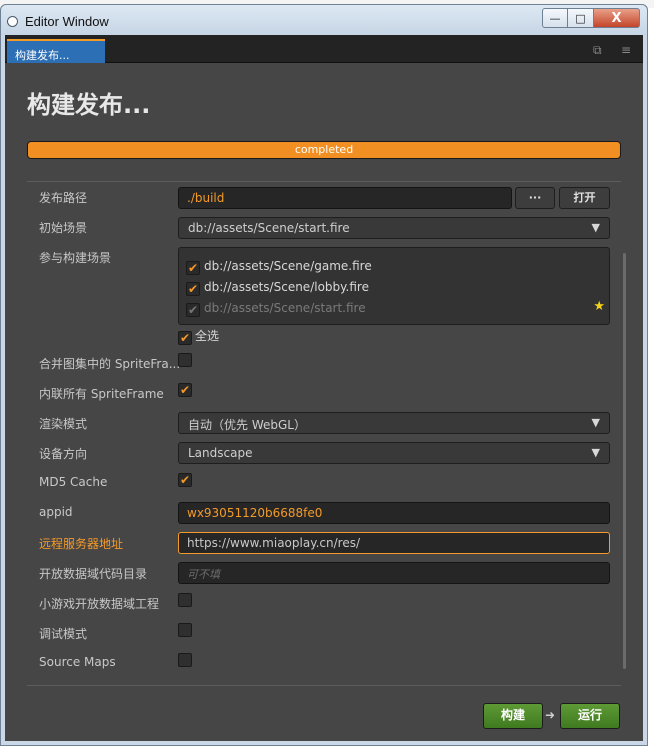 This screenshot has height=749, width=654. What do you see at coordinates (285, 308) in the screenshot?
I see `scene-path: db://assets/Scene/start.fire` at bounding box center [285, 308].